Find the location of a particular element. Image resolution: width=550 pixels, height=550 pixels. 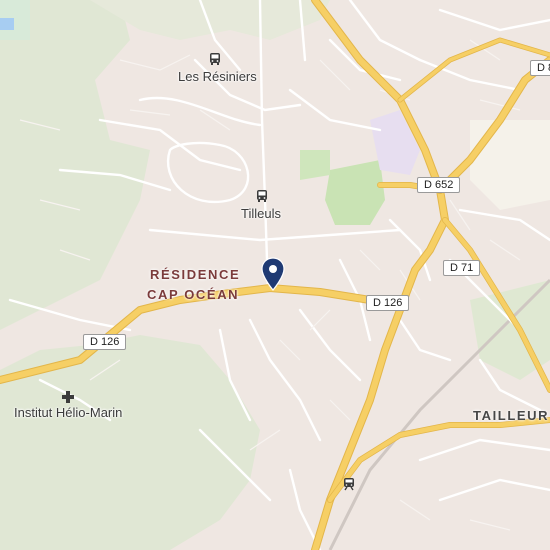

road-shield-d71: D 71 is located at coordinates (462, 268).